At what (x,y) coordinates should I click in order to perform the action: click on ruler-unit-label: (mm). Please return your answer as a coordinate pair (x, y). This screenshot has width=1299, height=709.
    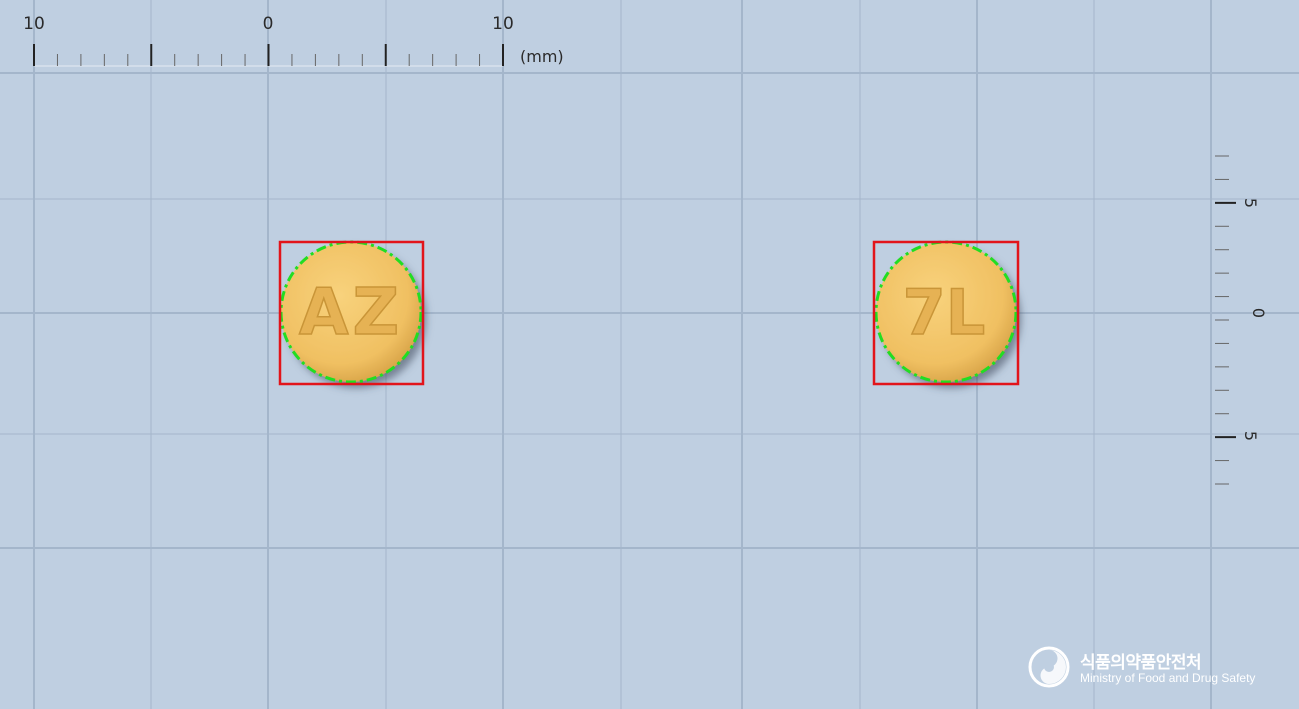
    Looking at the image, I should click on (542, 56).